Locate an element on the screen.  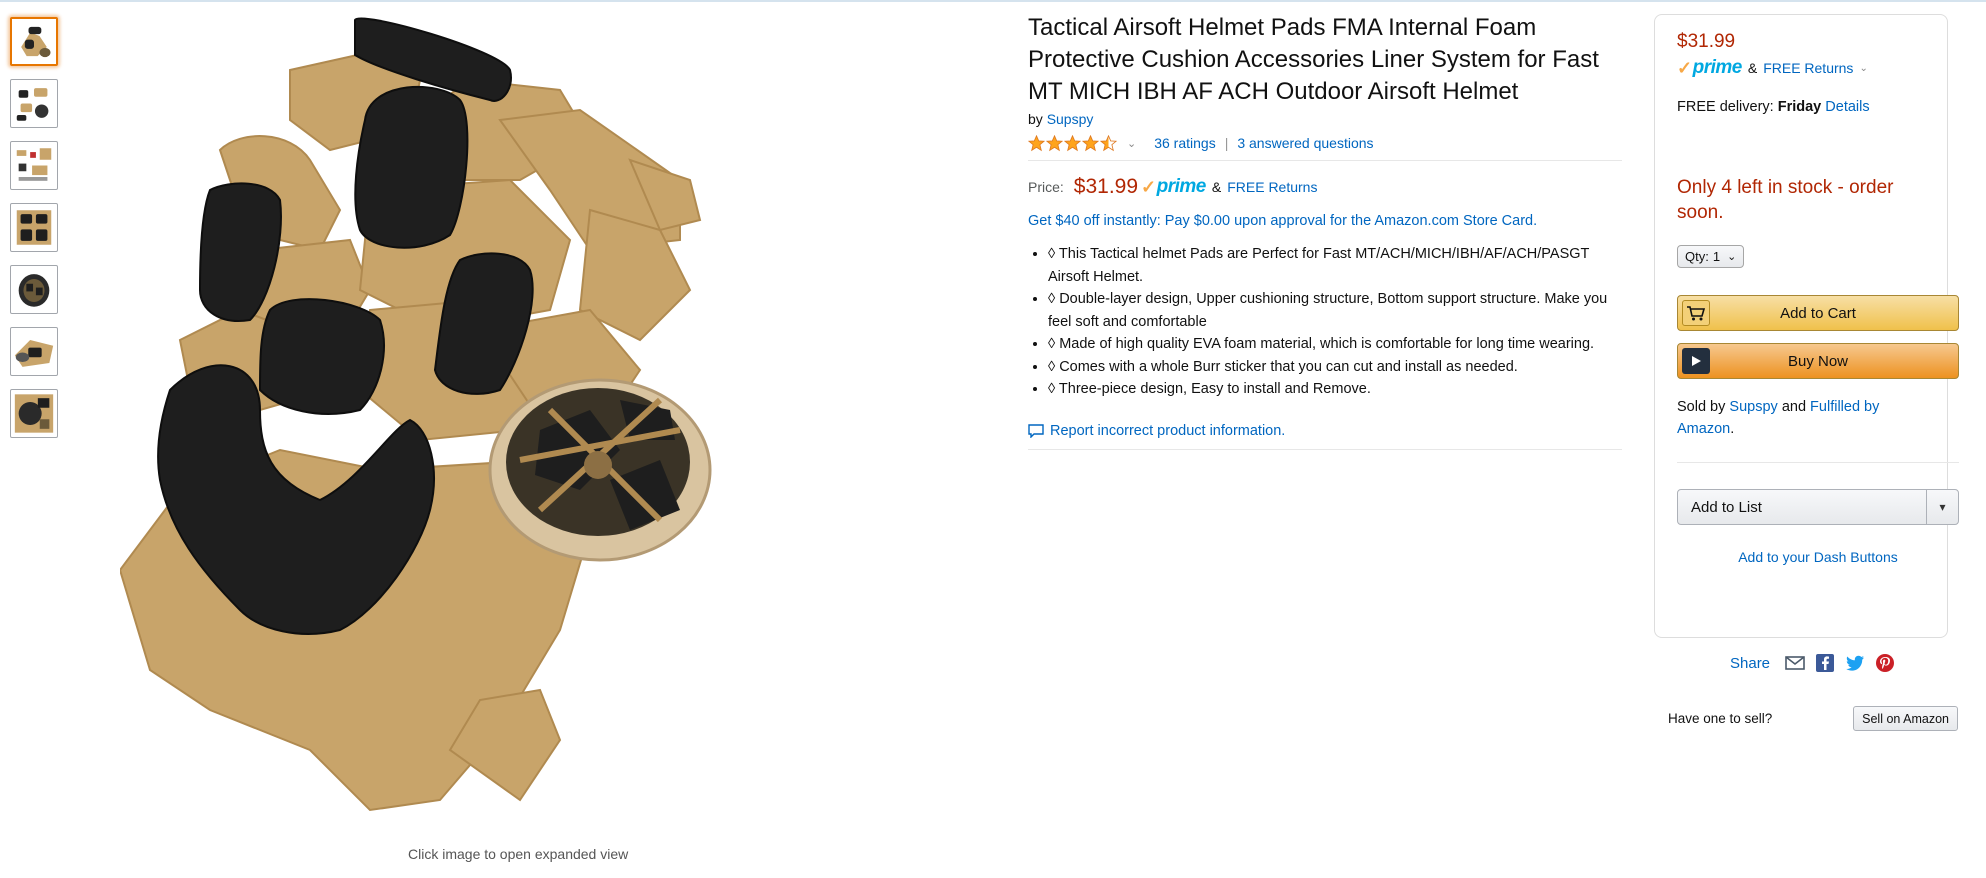
delivery-day: Friday is located at coordinates (1799, 107).